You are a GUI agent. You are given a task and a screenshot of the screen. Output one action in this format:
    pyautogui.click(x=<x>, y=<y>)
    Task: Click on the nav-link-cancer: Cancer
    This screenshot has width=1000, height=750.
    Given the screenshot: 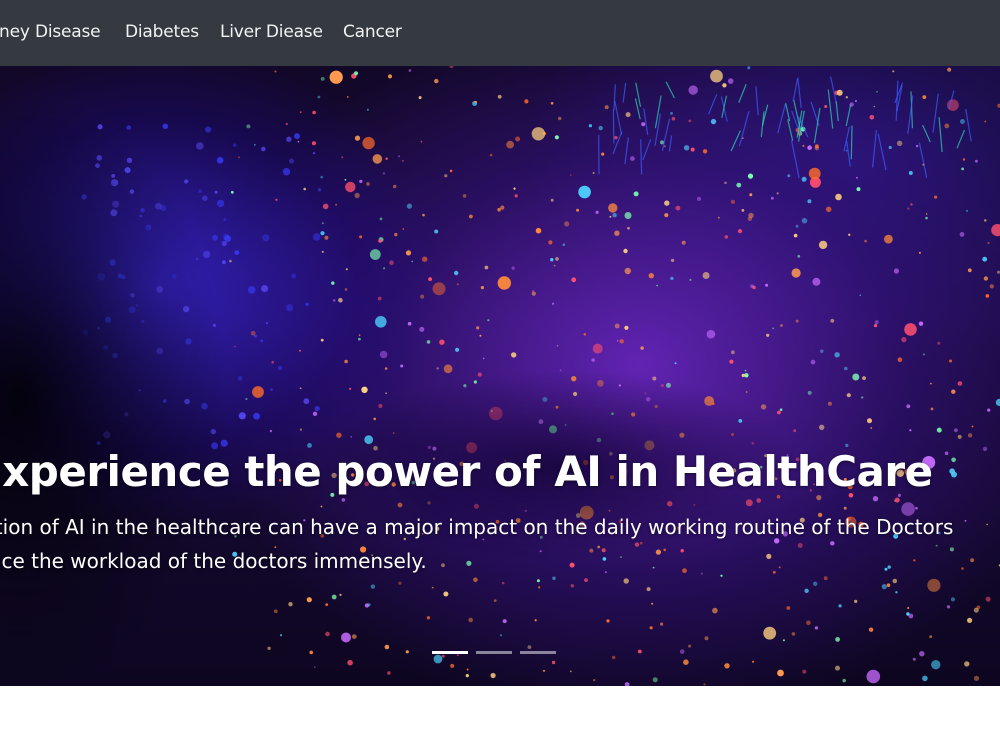 What is the action you would take?
    pyautogui.click(x=372, y=32)
    